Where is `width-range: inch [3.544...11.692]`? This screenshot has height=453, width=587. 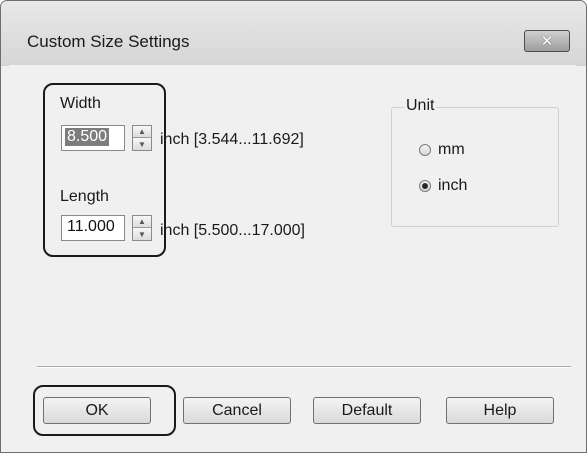
width-range: inch [3.544...11.692] is located at coordinates (232, 139).